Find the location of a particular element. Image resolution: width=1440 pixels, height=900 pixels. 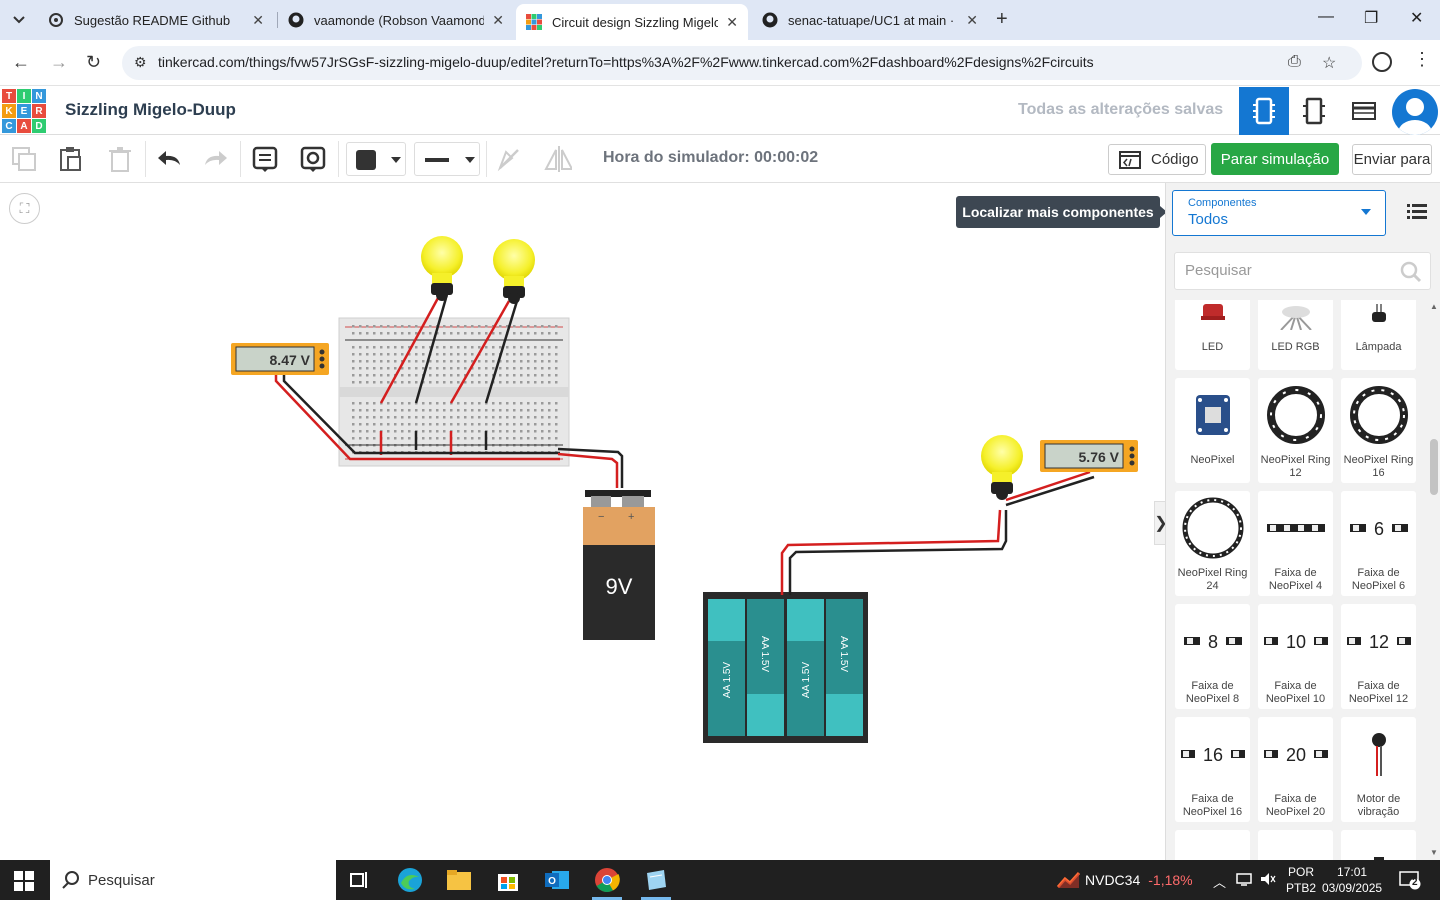

circuit-view-button is located at coordinates (1264, 111).